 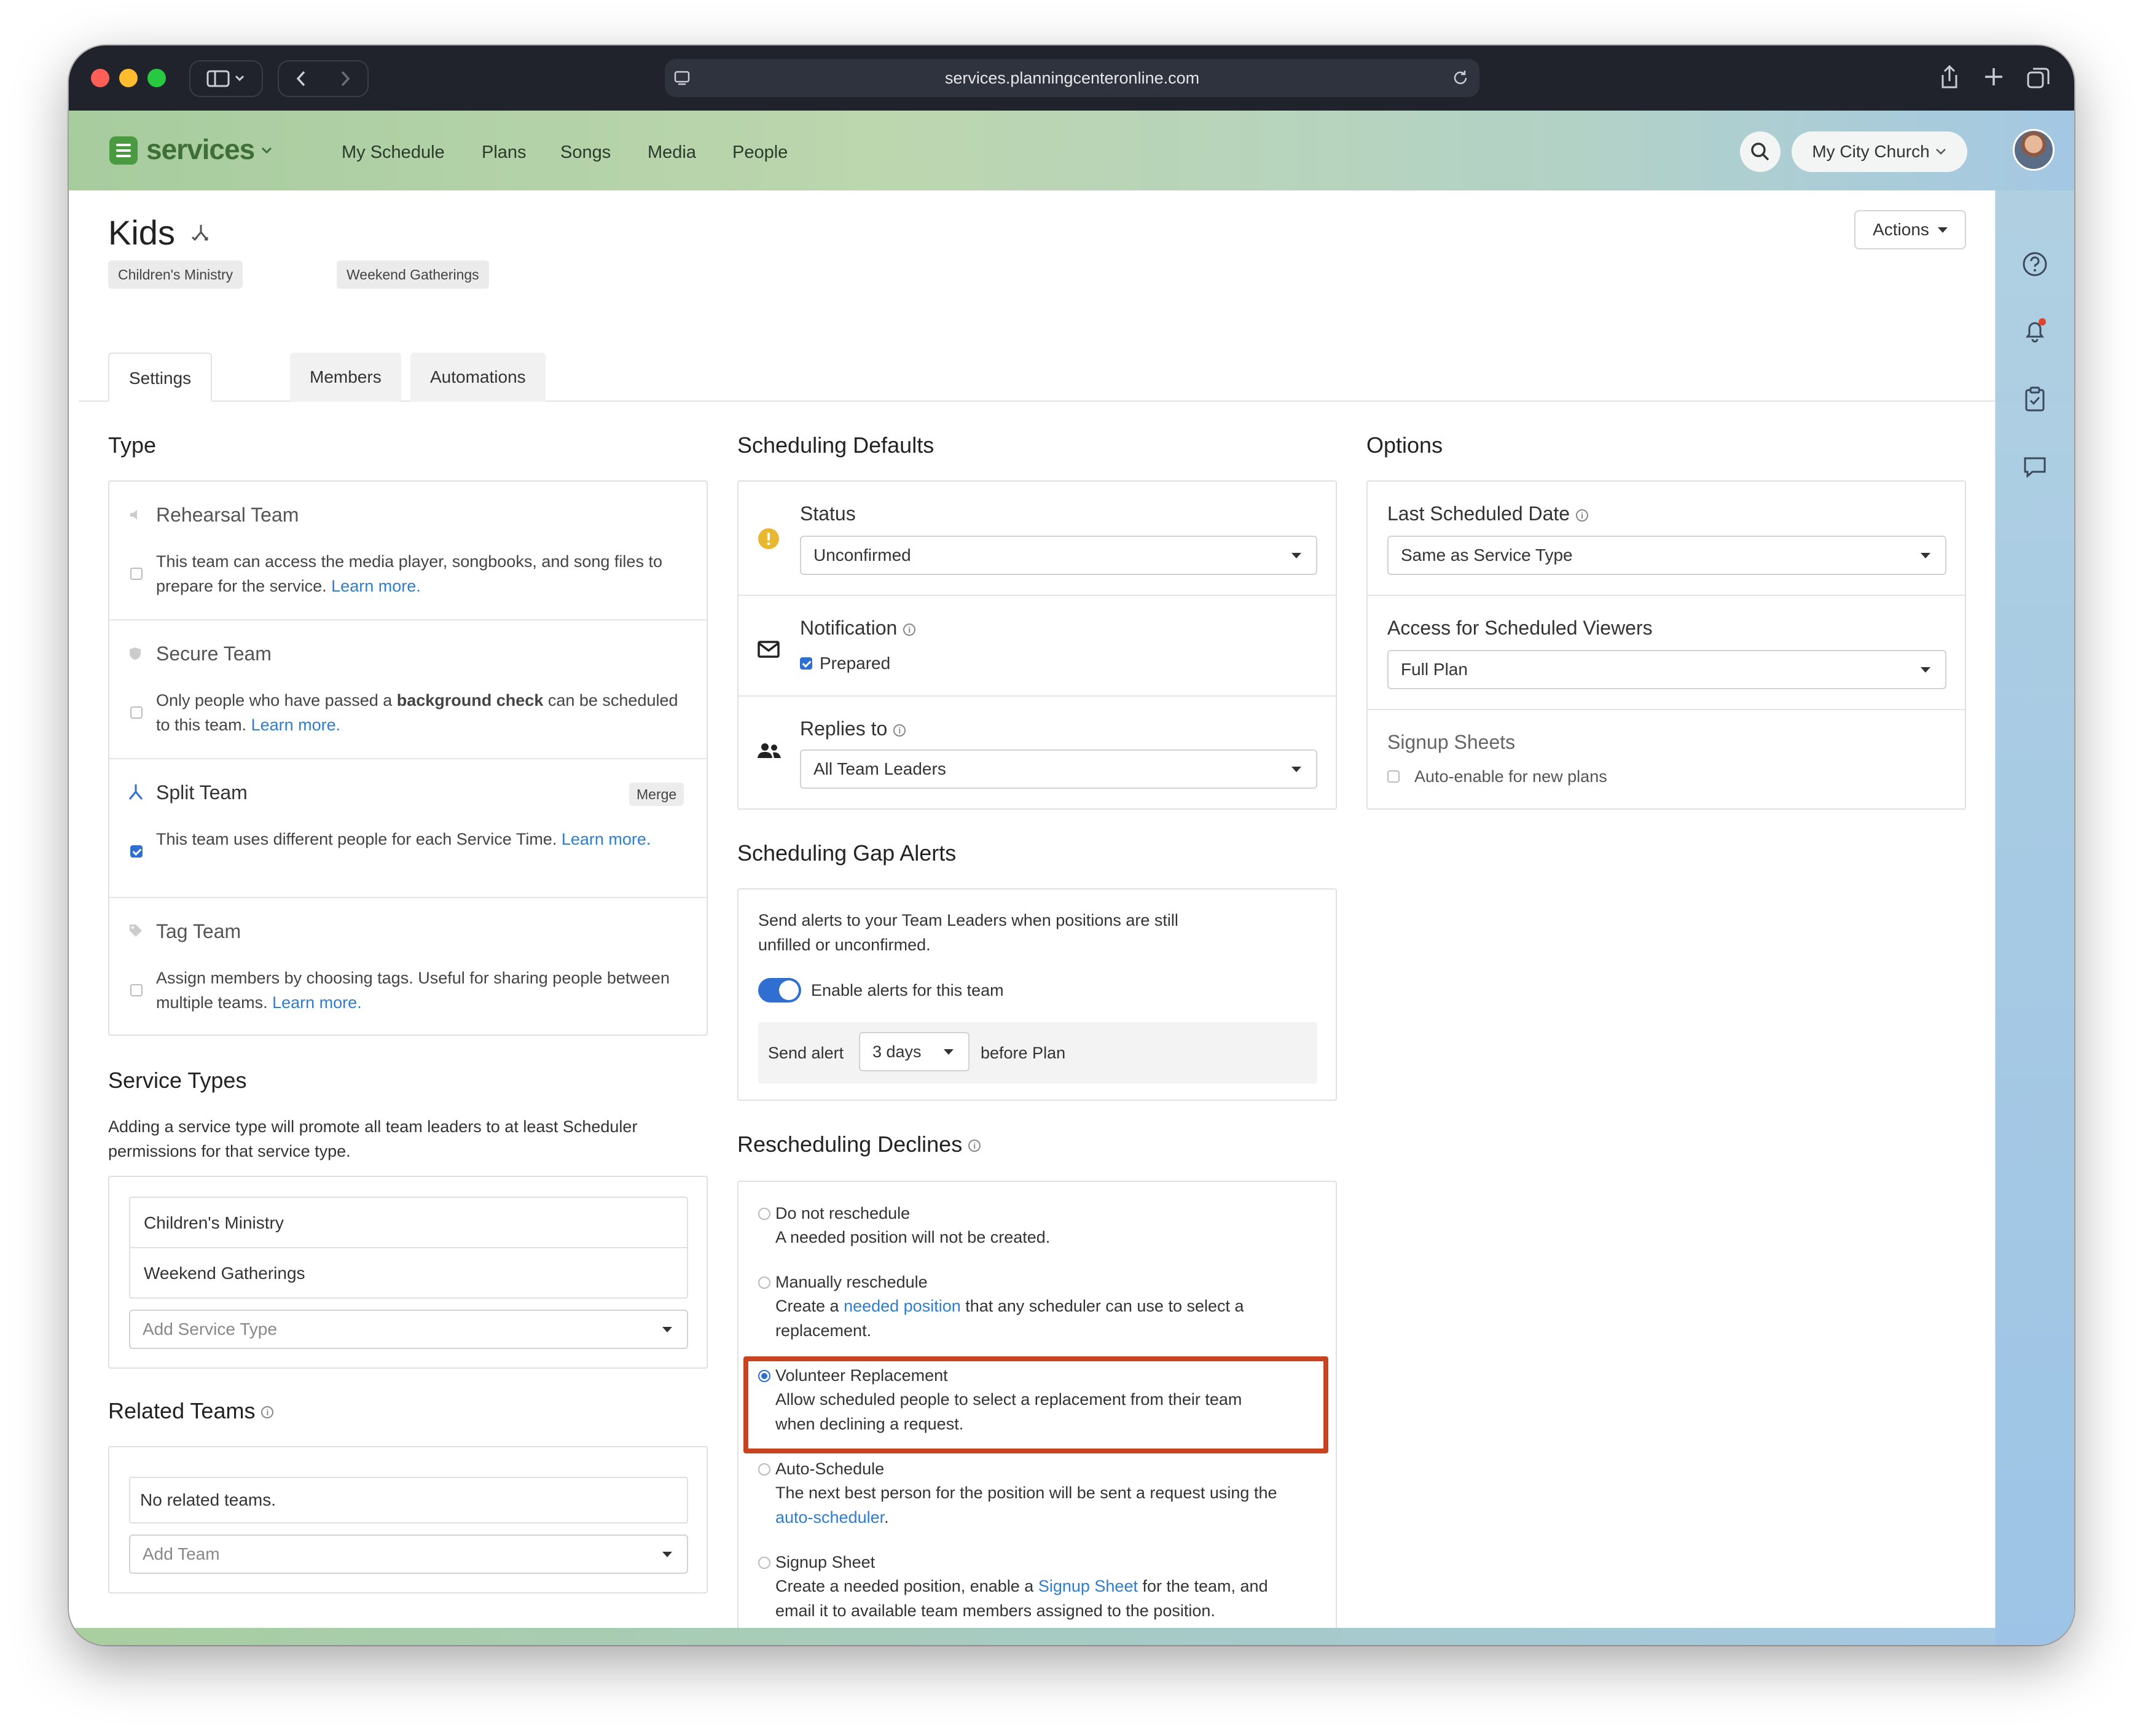 What do you see at coordinates (136, 931) in the screenshot?
I see `tag-icon` at bounding box center [136, 931].